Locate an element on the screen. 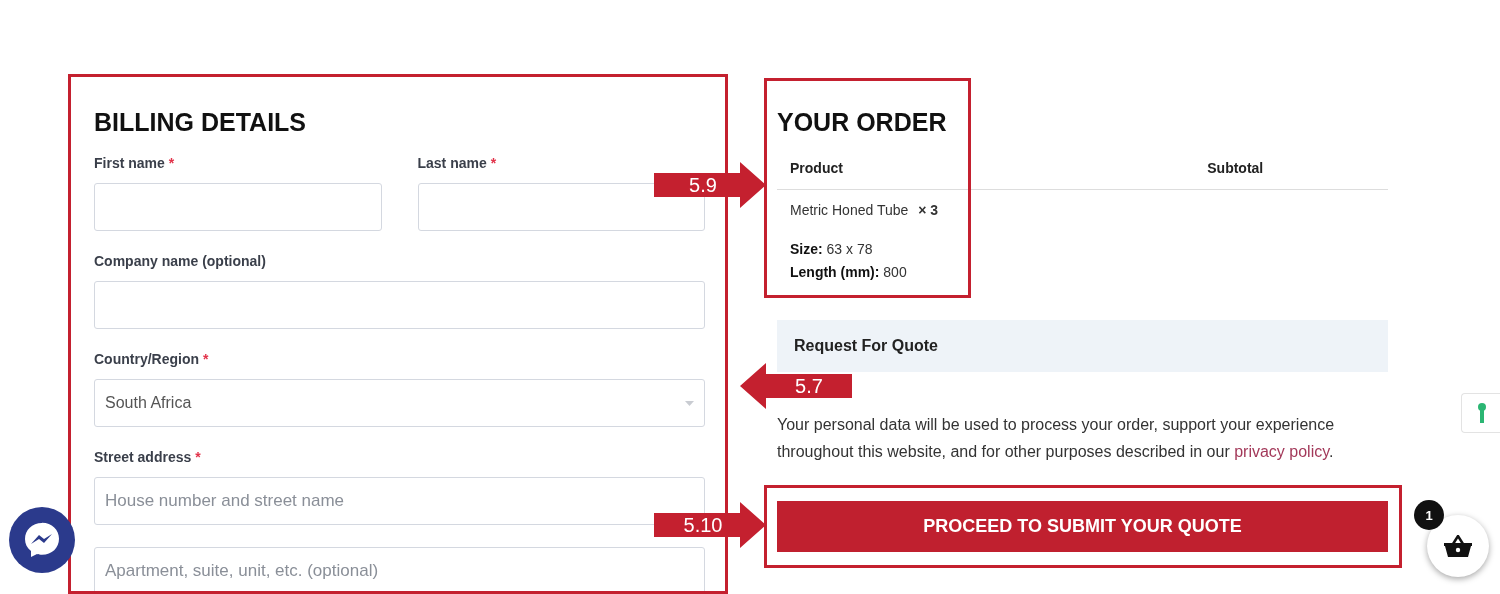  privacy-notice: Your personal data will be used to process your order, support your experience throughout this website, and for other purposes described in our privacy policy. is located at coordinates (1056, 438).